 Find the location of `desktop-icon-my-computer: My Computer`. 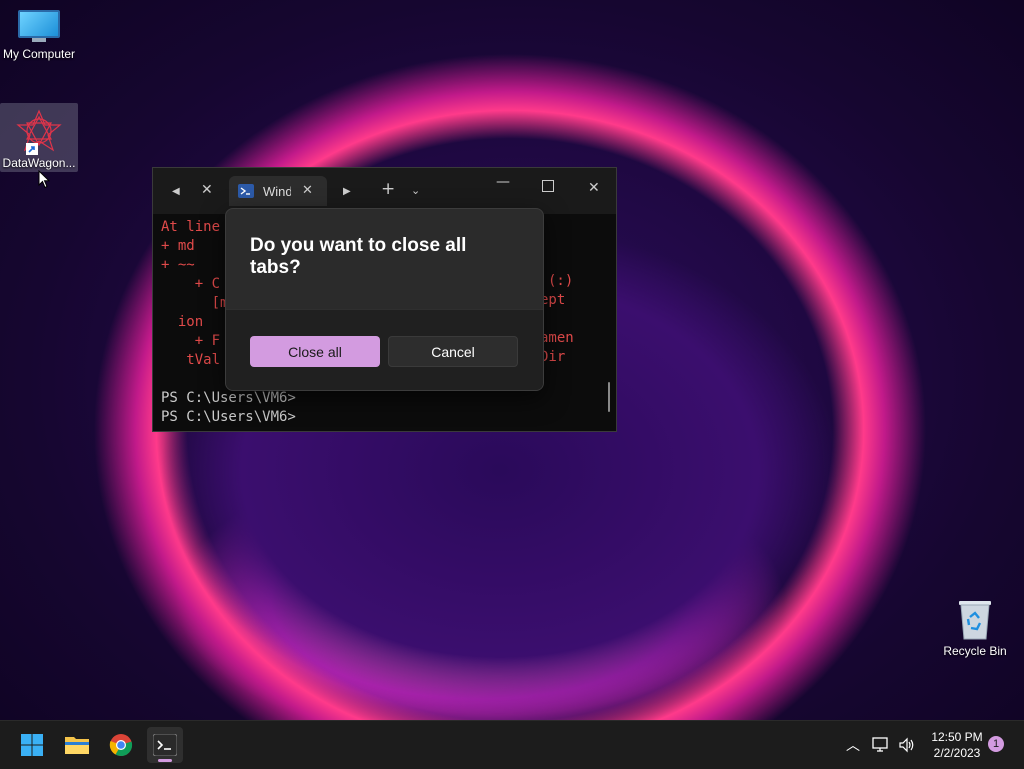

desktop-icon-my-computer: My Computer is located at coordinates (39, 30).